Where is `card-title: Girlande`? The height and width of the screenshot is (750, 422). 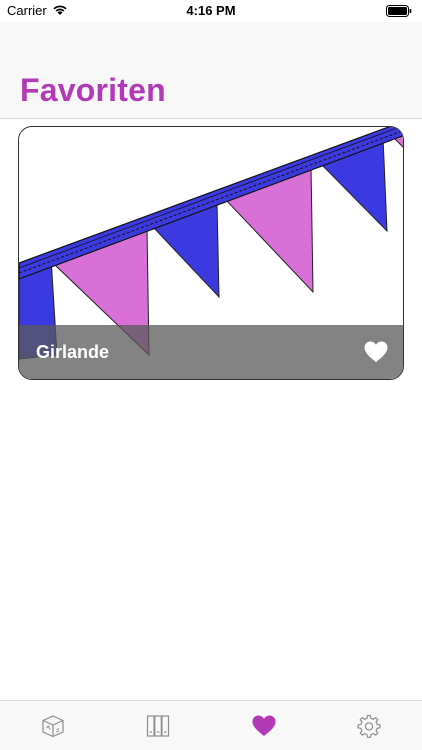
card-title: Girlande is located at coordinates (73, 352).